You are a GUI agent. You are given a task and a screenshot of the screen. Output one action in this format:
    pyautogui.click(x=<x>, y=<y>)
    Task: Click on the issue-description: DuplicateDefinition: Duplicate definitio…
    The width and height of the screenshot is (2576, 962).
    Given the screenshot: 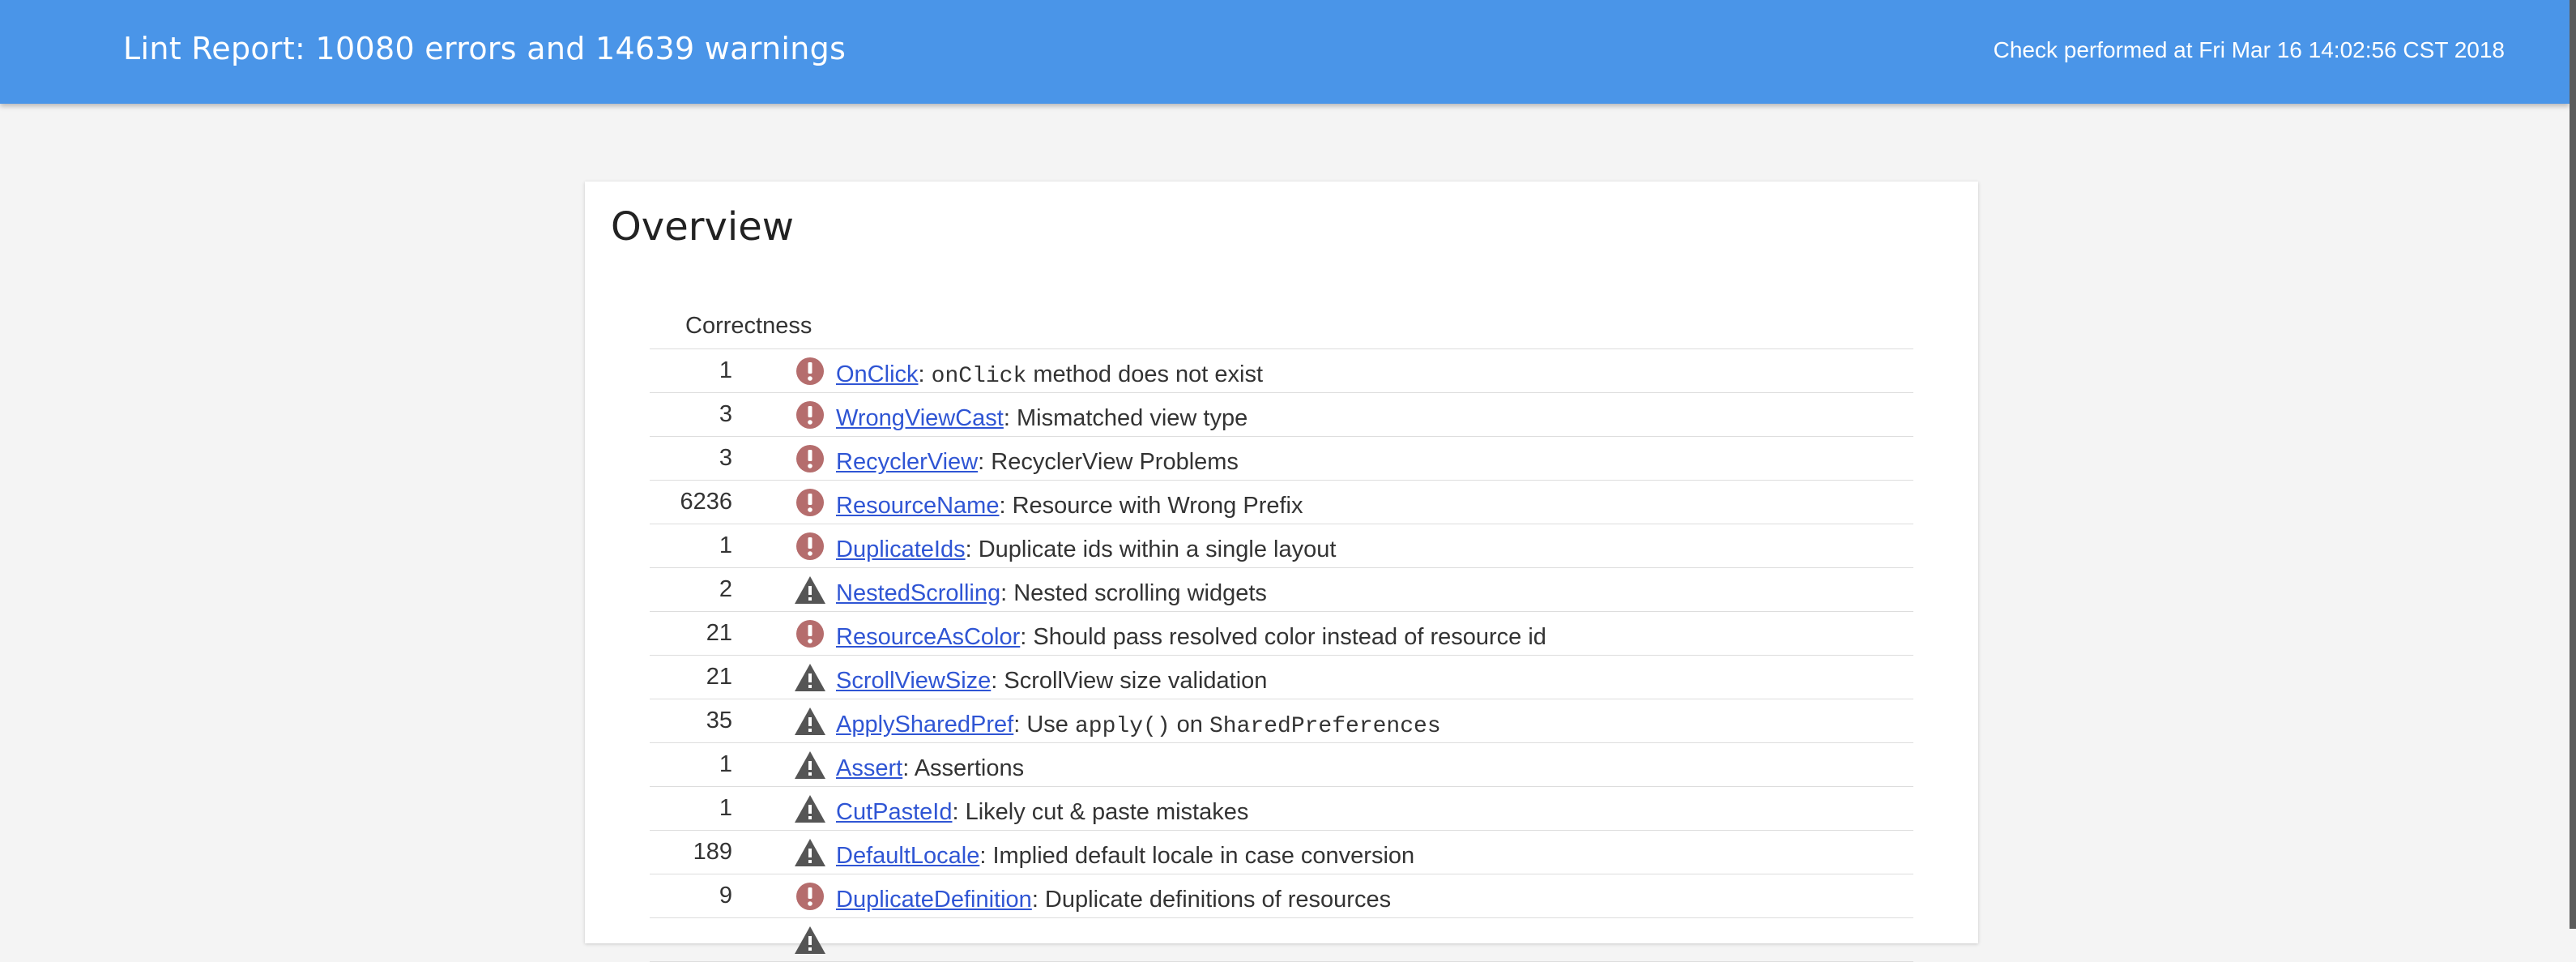 What is the action you would take?
    pyautogui.click(x=1113, y=900)
    